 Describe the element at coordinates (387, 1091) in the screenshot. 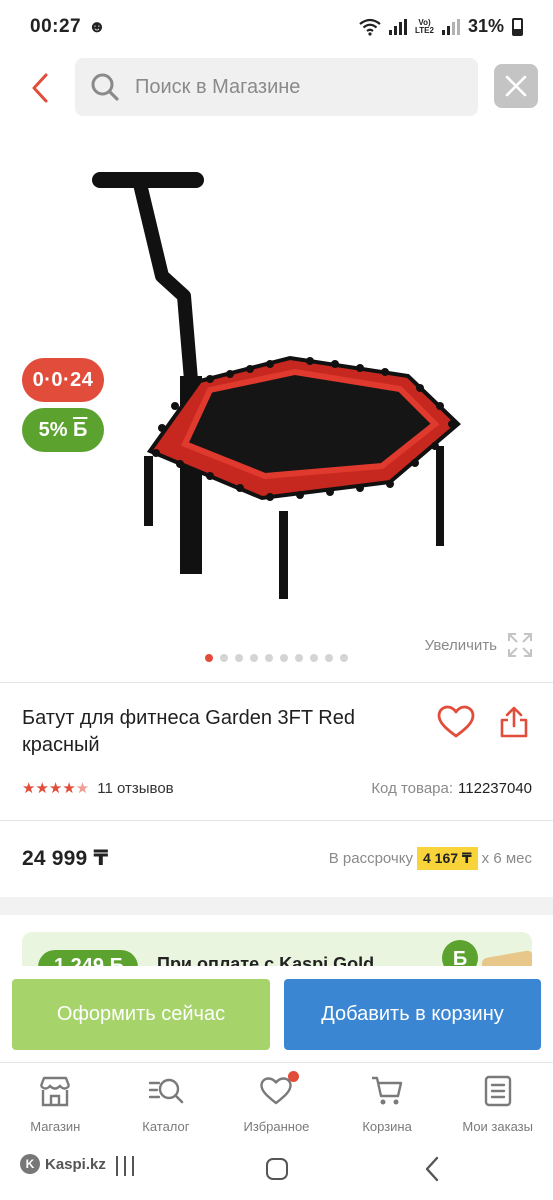

I see `cart-icon` at that location.